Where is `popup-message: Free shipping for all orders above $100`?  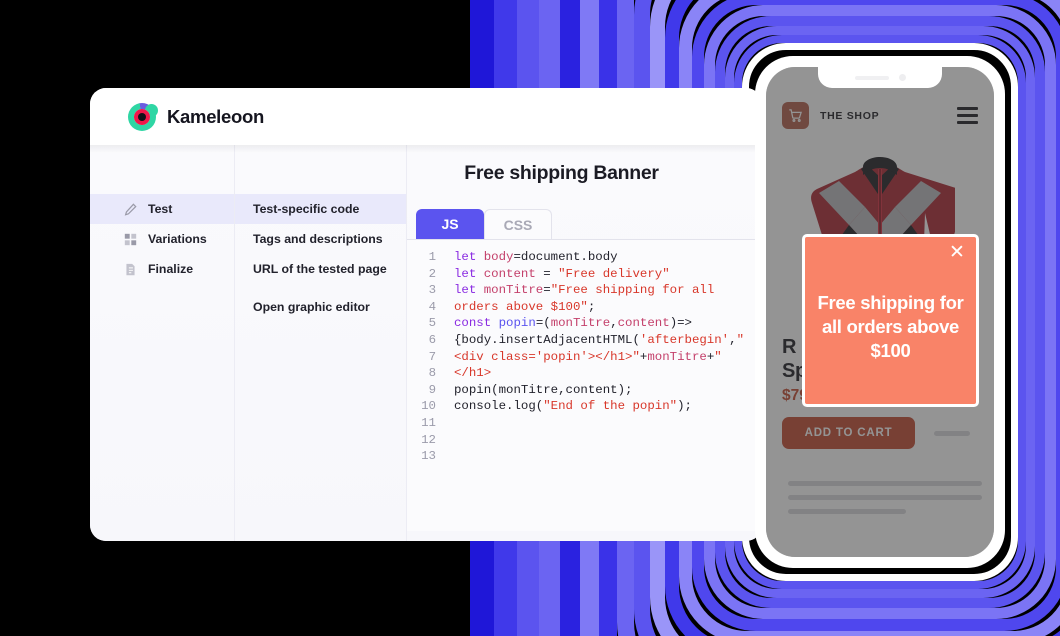
popup-message: Free shipping for all orders above $100 is located at coordinates (890, 326).